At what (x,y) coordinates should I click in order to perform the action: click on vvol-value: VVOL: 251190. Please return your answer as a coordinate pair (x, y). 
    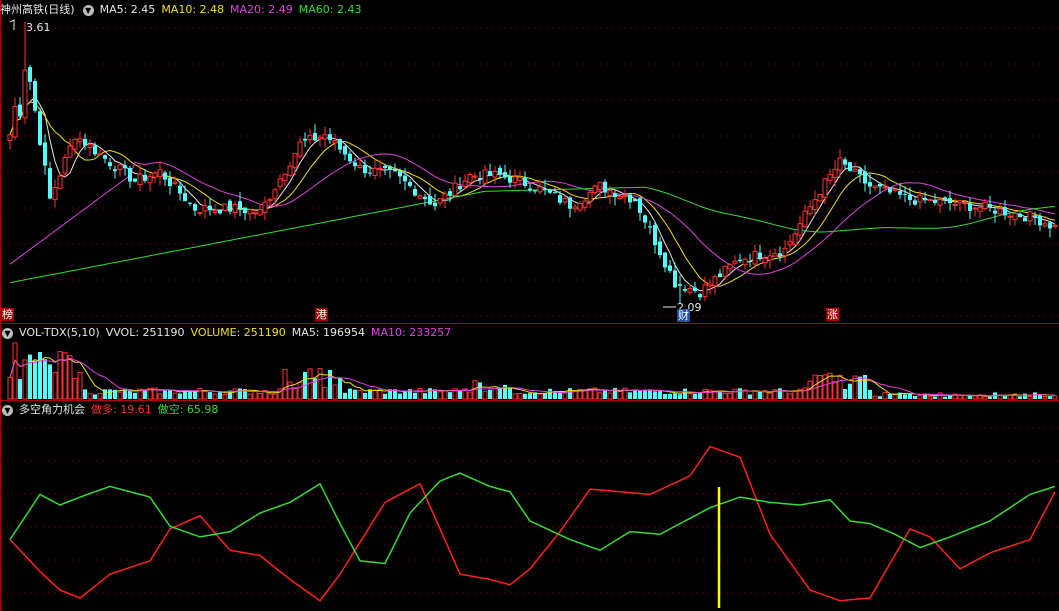
    Looking at the image, I should click on (145, 332).